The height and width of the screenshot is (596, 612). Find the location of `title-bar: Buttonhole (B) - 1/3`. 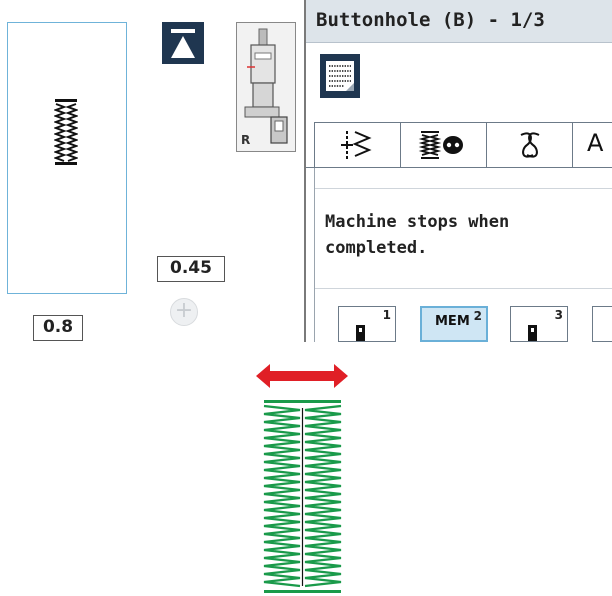

title-bar: Buttonhole (B) - 1/3 is located at coordinates (459, 21).